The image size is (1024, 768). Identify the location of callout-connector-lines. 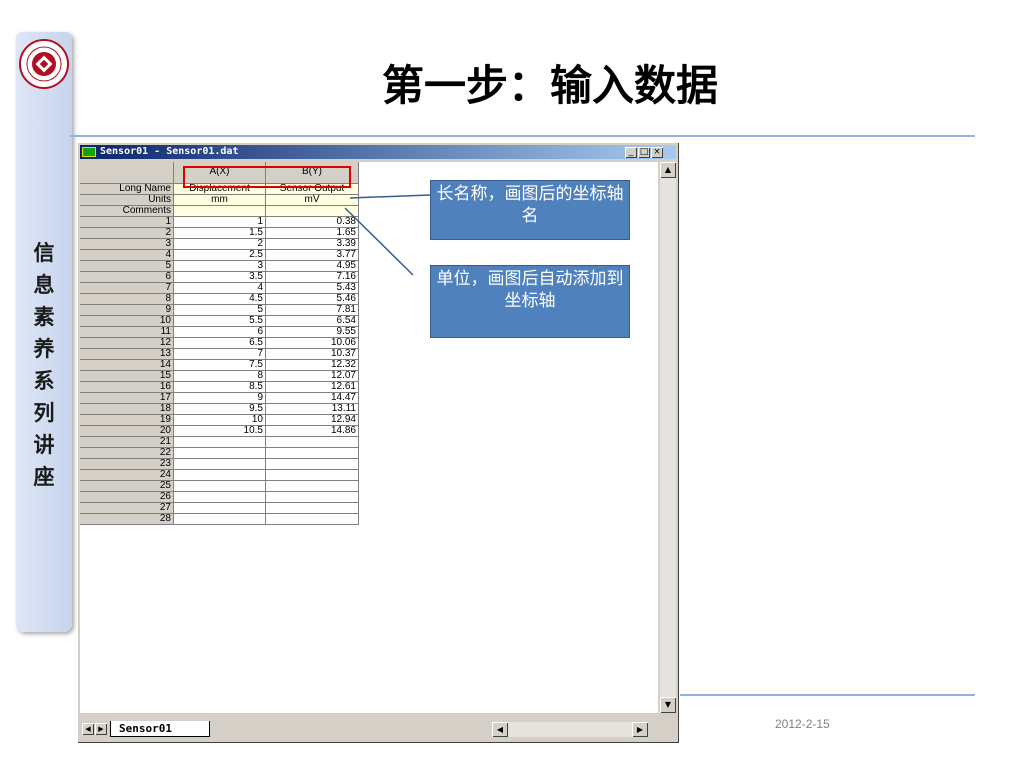
(387, 235).